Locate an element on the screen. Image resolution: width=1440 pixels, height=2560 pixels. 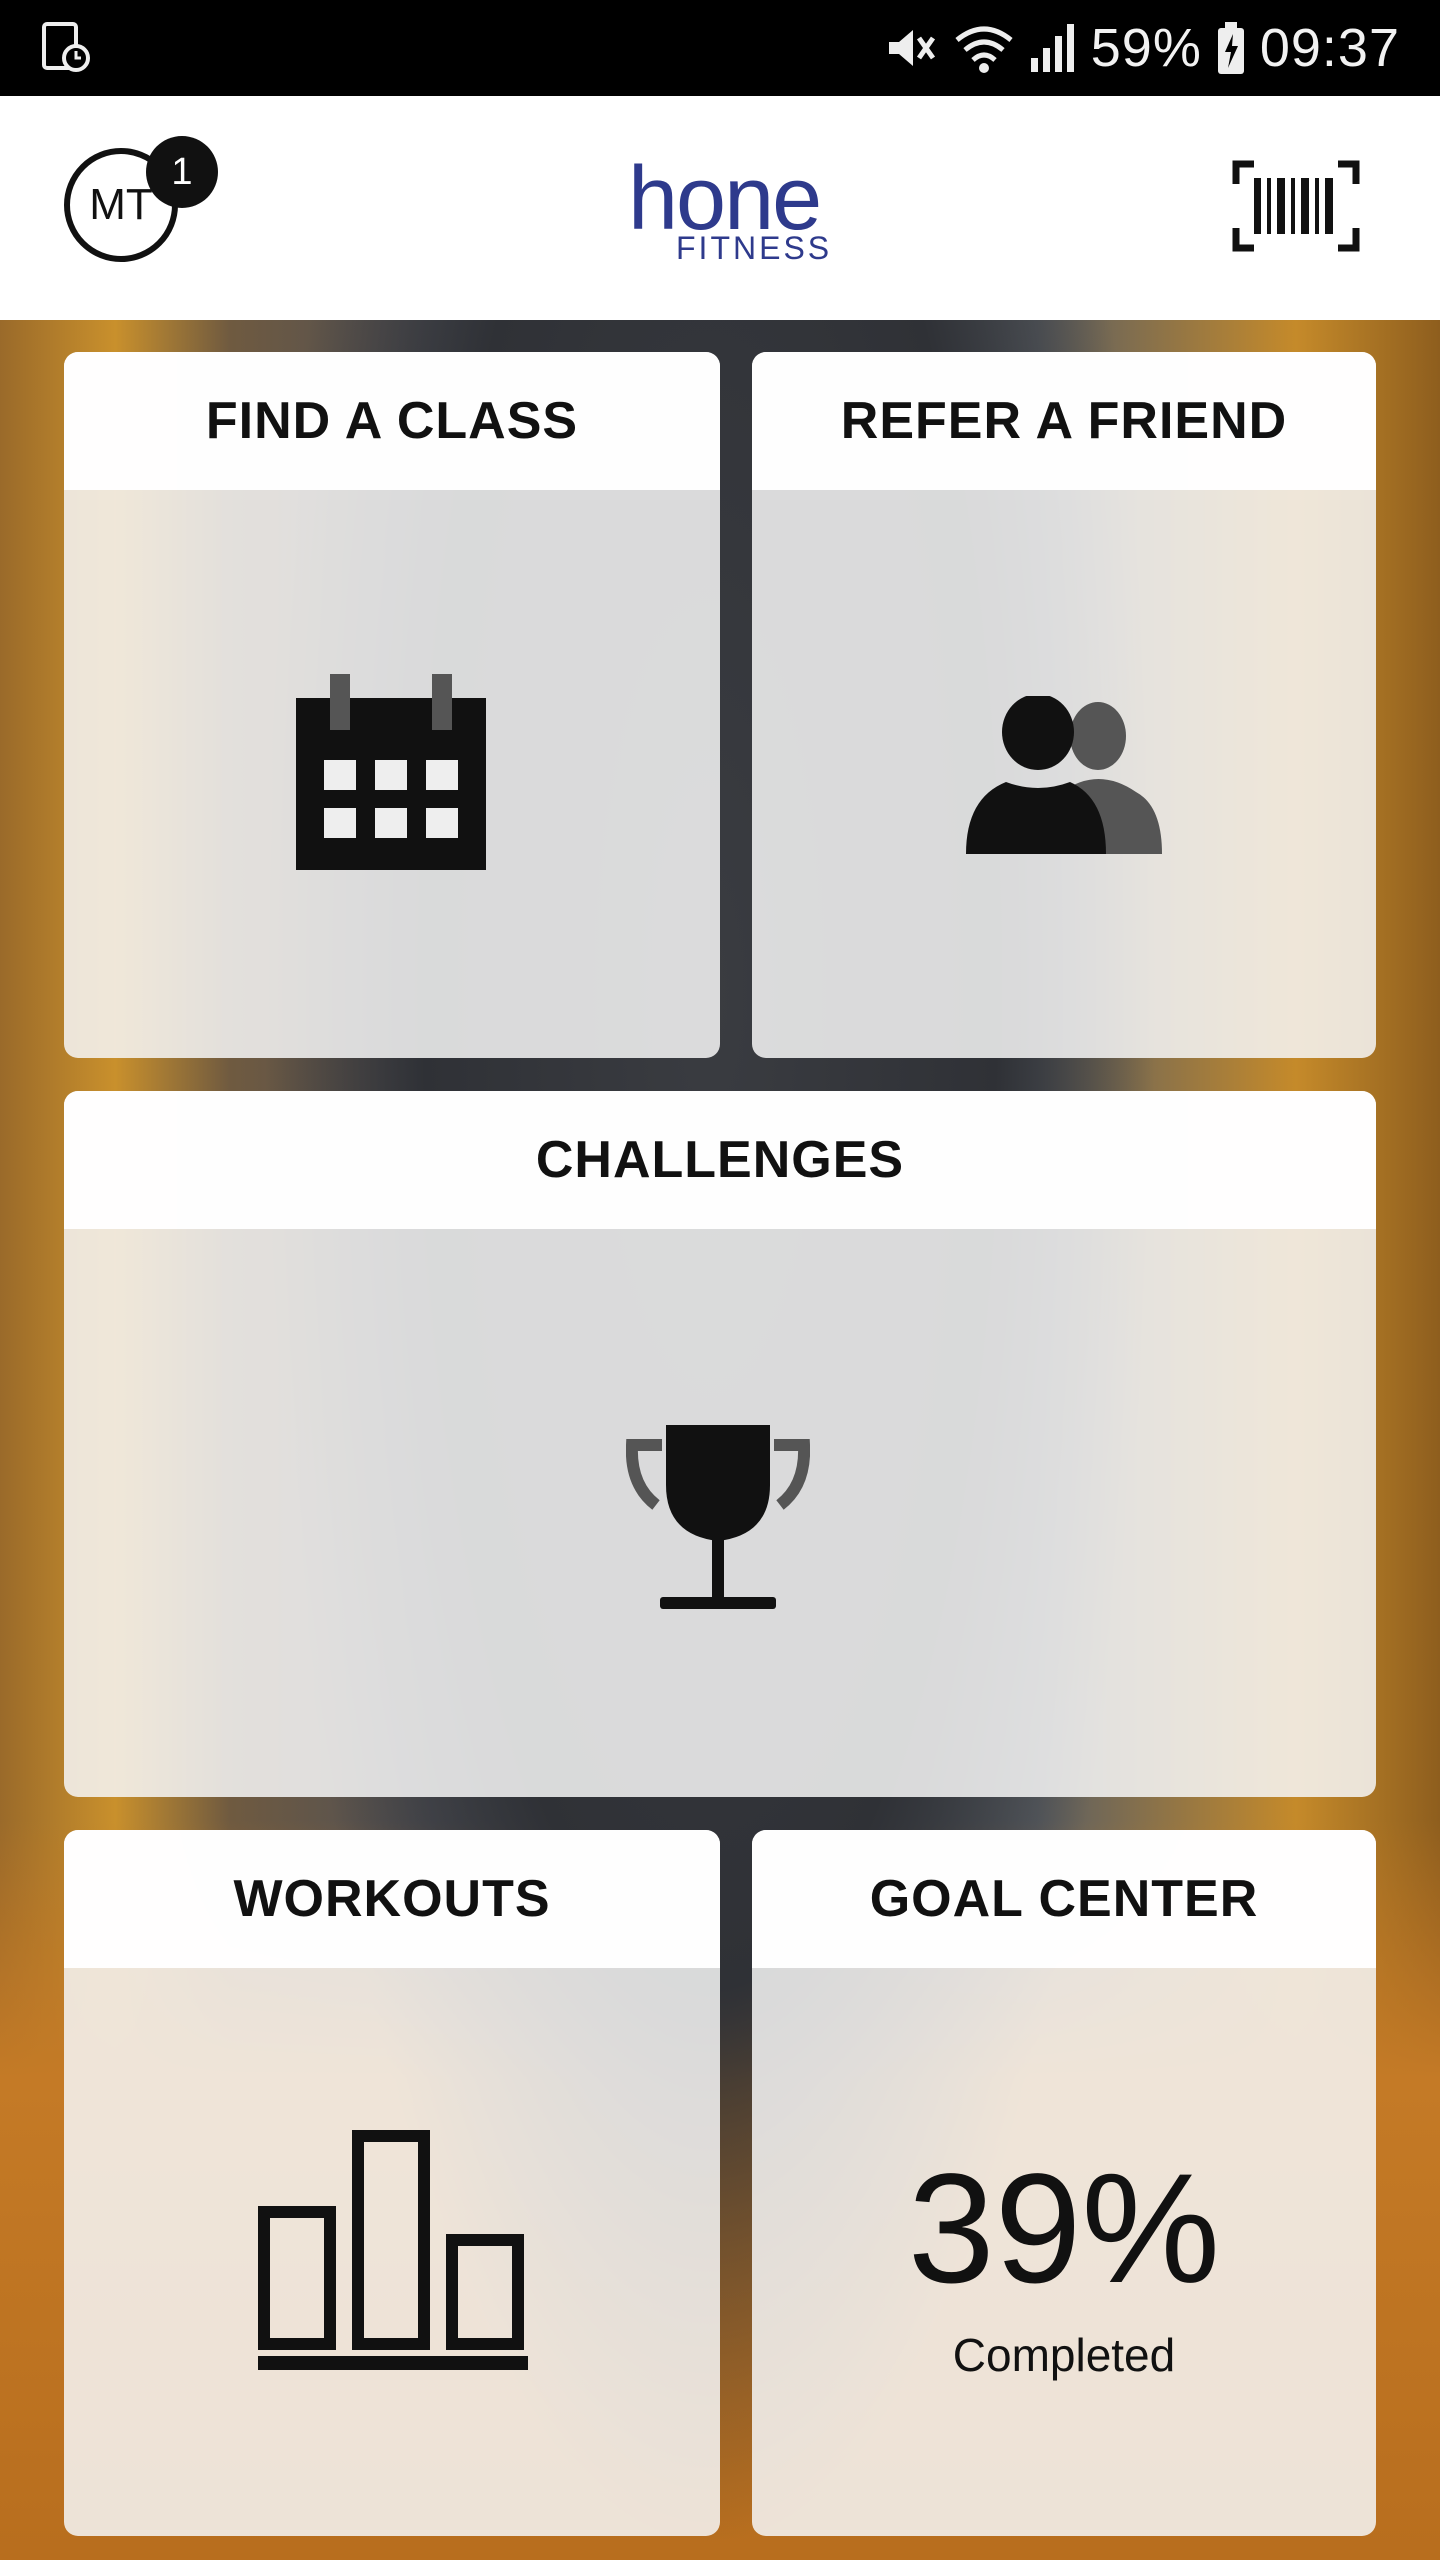
screen-timeout-icon is located at coordinates (66, 47).